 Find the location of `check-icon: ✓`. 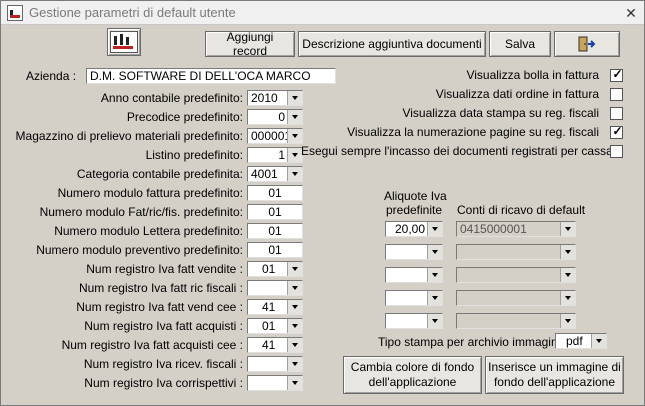

check-icon: ✓ is located at coordinates (617, 74).